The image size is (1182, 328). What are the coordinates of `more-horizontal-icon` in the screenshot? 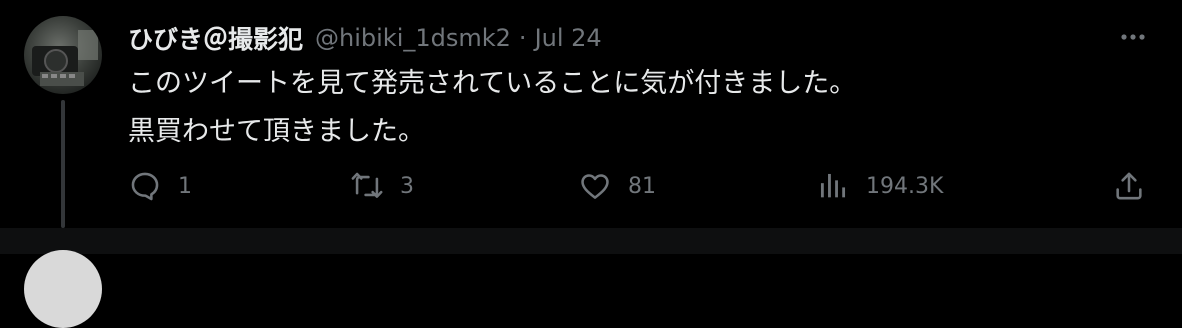 It's located at (1133, 37).